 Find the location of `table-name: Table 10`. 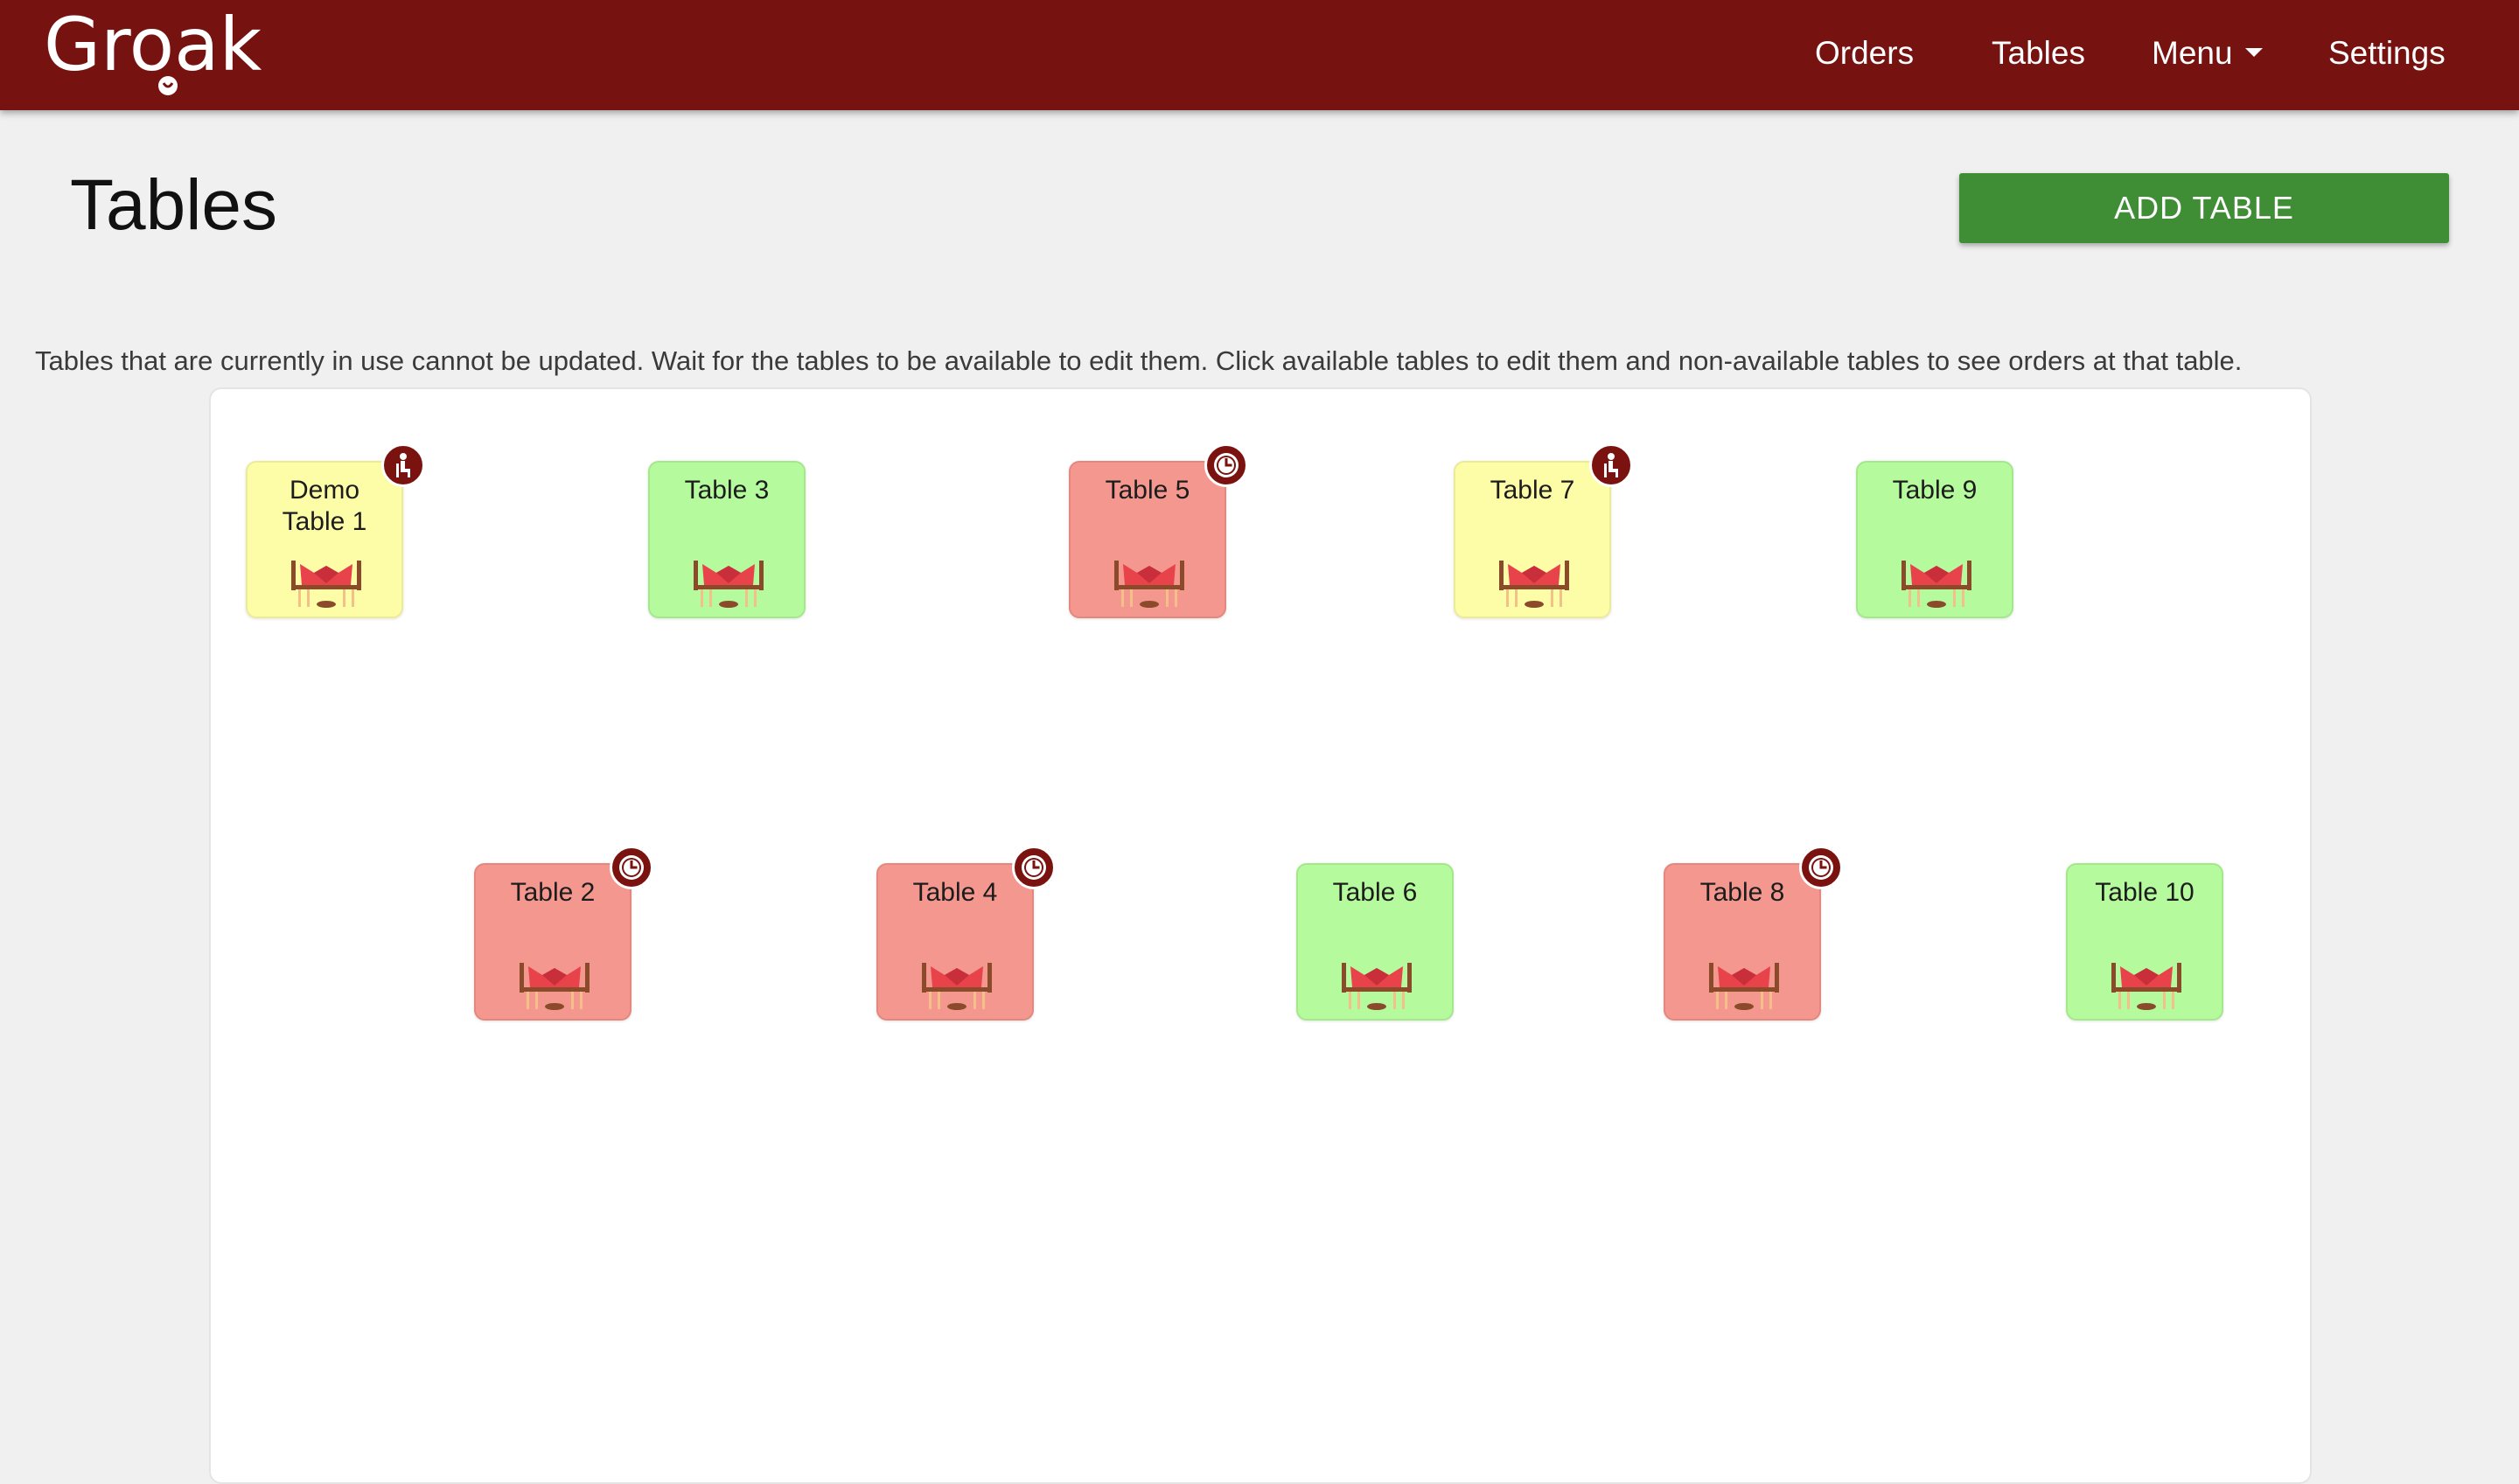

table-name: Table 10 is located at coordinates (2145, 892).